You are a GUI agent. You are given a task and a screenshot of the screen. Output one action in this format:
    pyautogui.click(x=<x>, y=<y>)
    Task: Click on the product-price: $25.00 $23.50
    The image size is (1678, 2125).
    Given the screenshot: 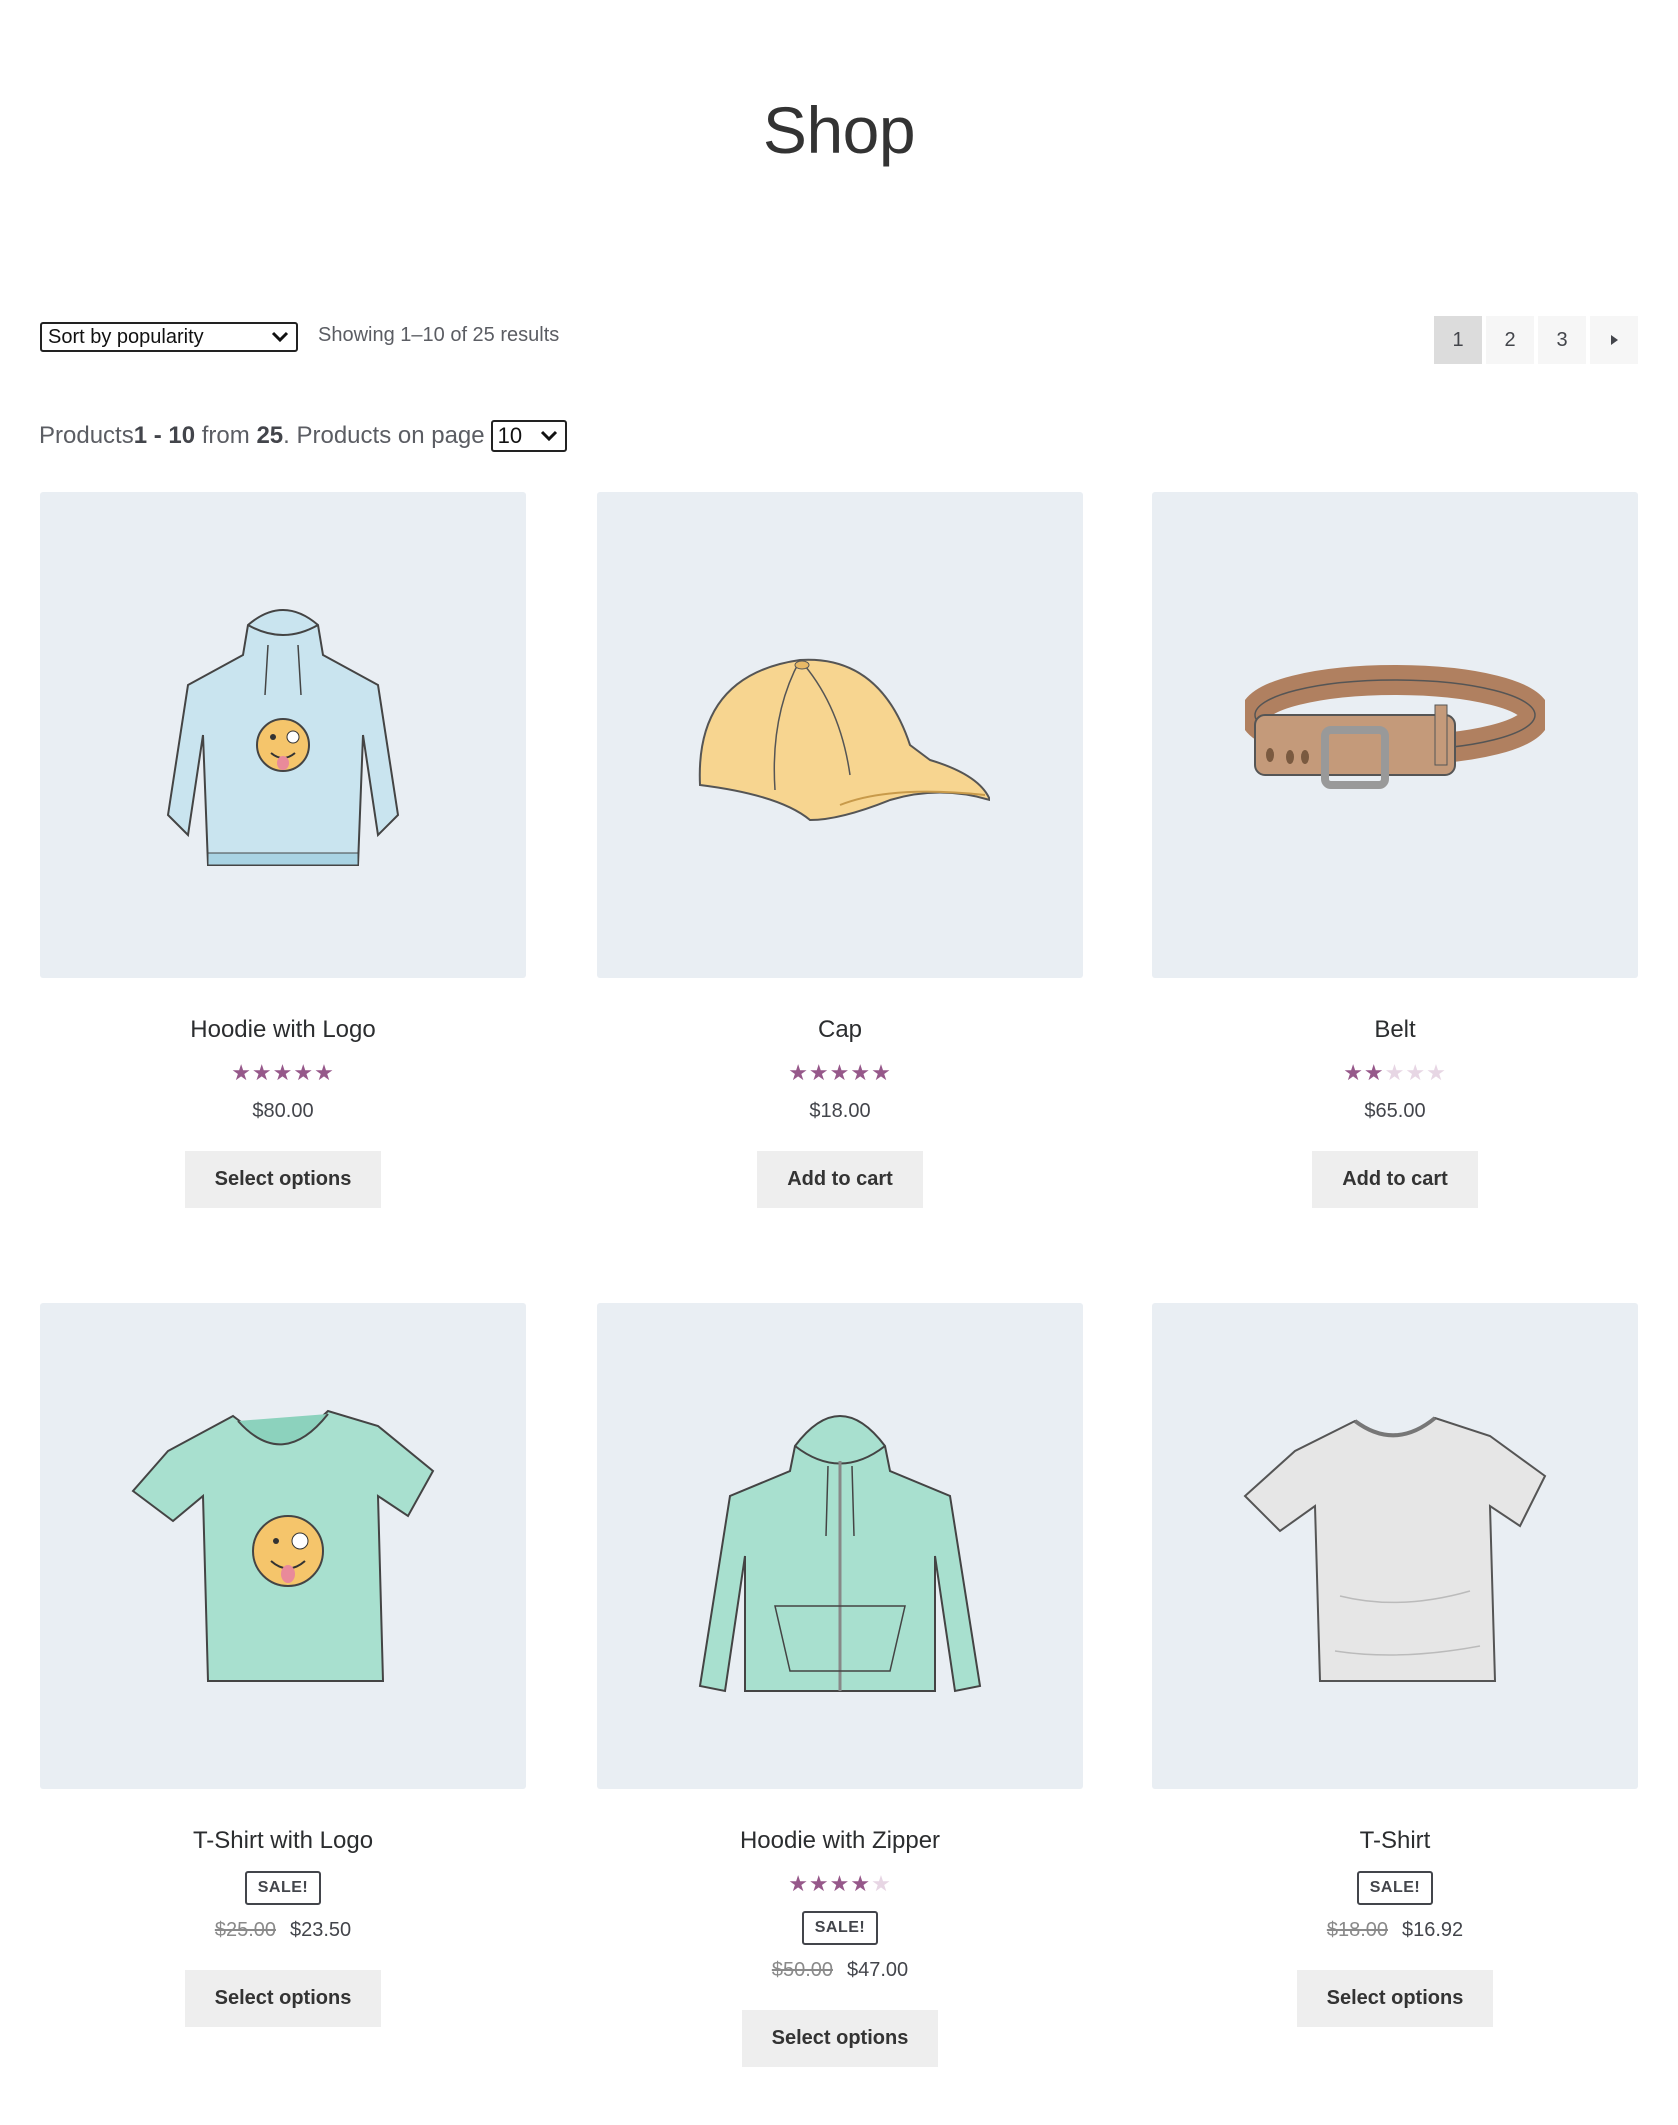 What is the action you would take?
    pyautogui.click(x=283, y=1930)
    